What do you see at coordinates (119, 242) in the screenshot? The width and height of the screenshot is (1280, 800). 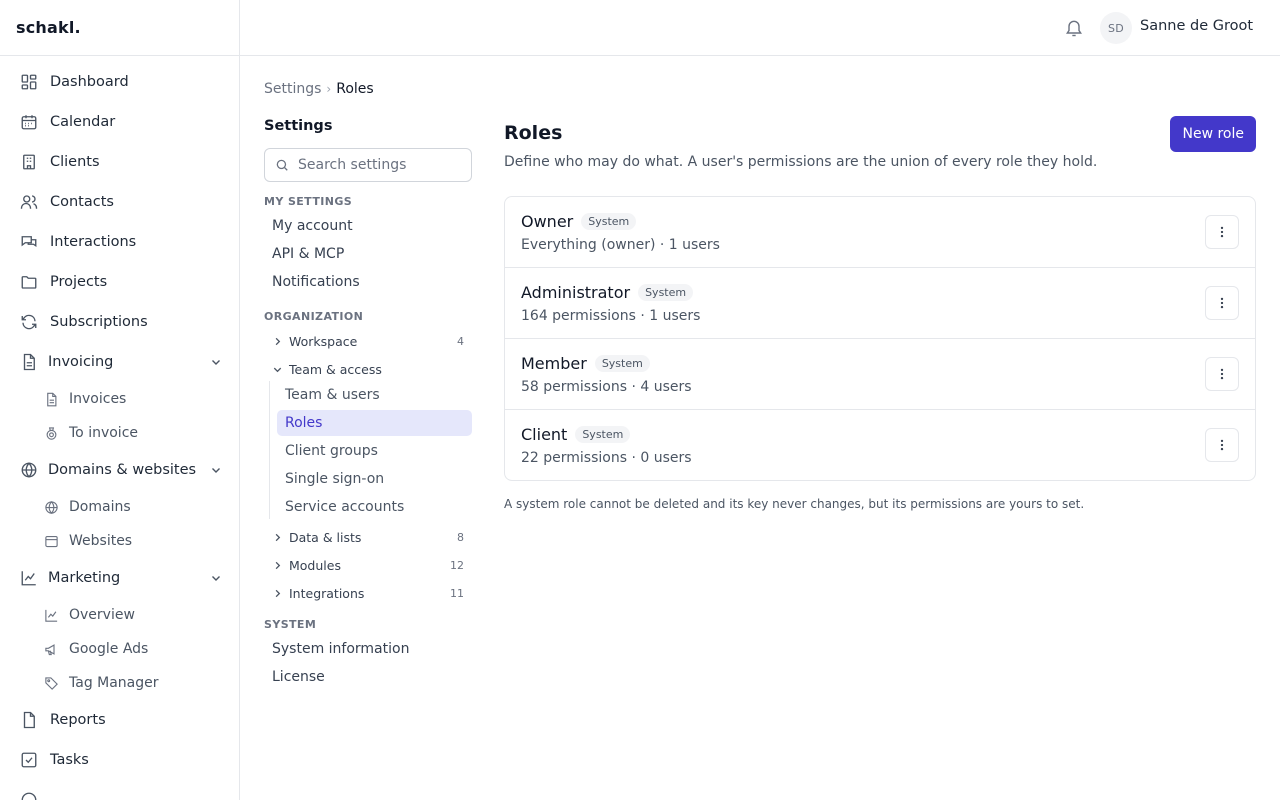 I see `nav-item-interactions: Interactions` at bounding box center [119, 242].